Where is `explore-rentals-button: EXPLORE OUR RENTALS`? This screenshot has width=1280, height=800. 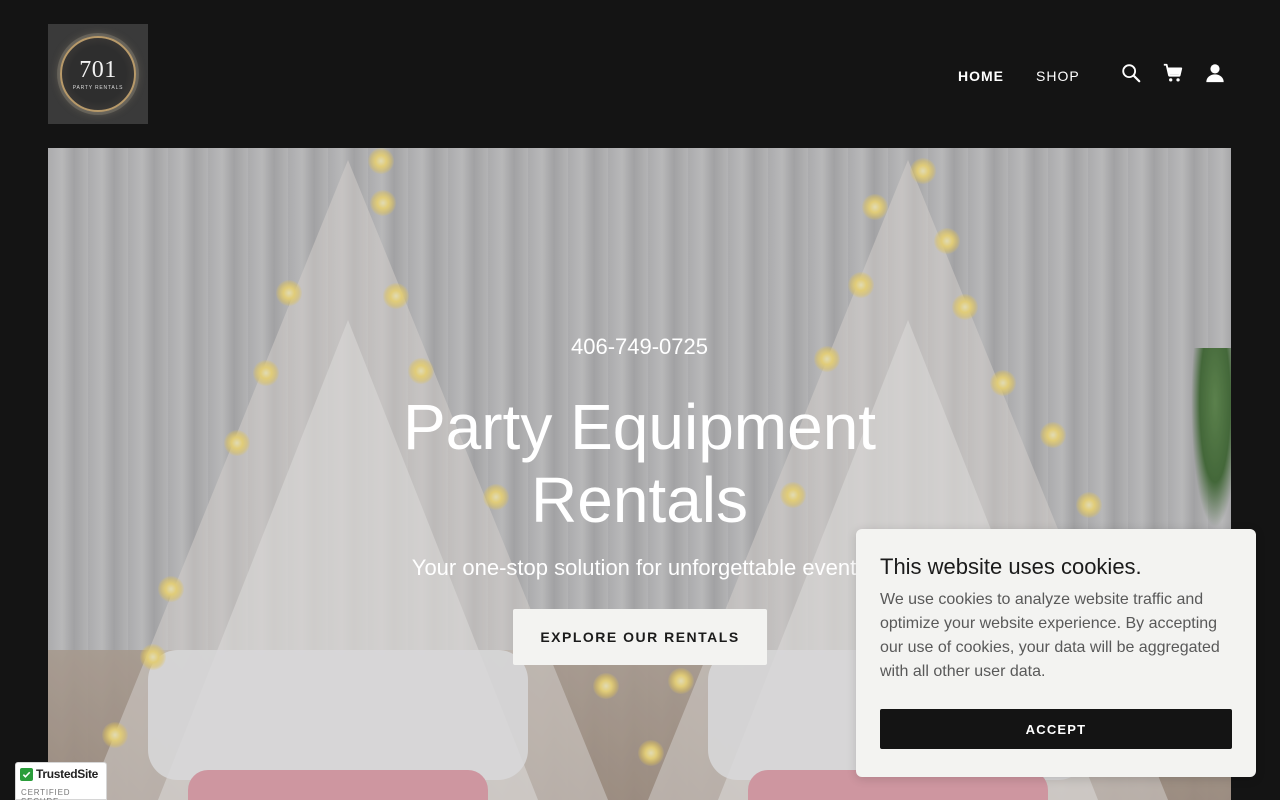 explore-rentals-button: EXPLORE OUR RENTALS is located at coordinates (640, 637).